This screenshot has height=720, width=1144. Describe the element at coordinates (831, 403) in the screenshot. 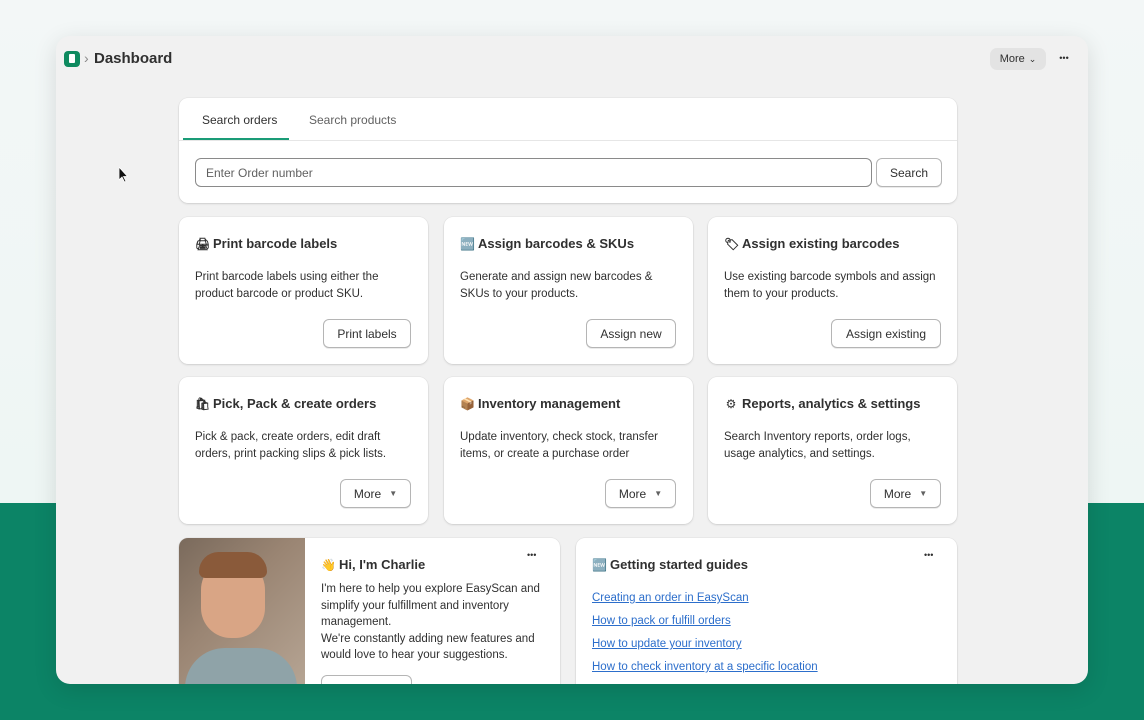

I see `card-title-text: Reports, analytics & settings` at that location.